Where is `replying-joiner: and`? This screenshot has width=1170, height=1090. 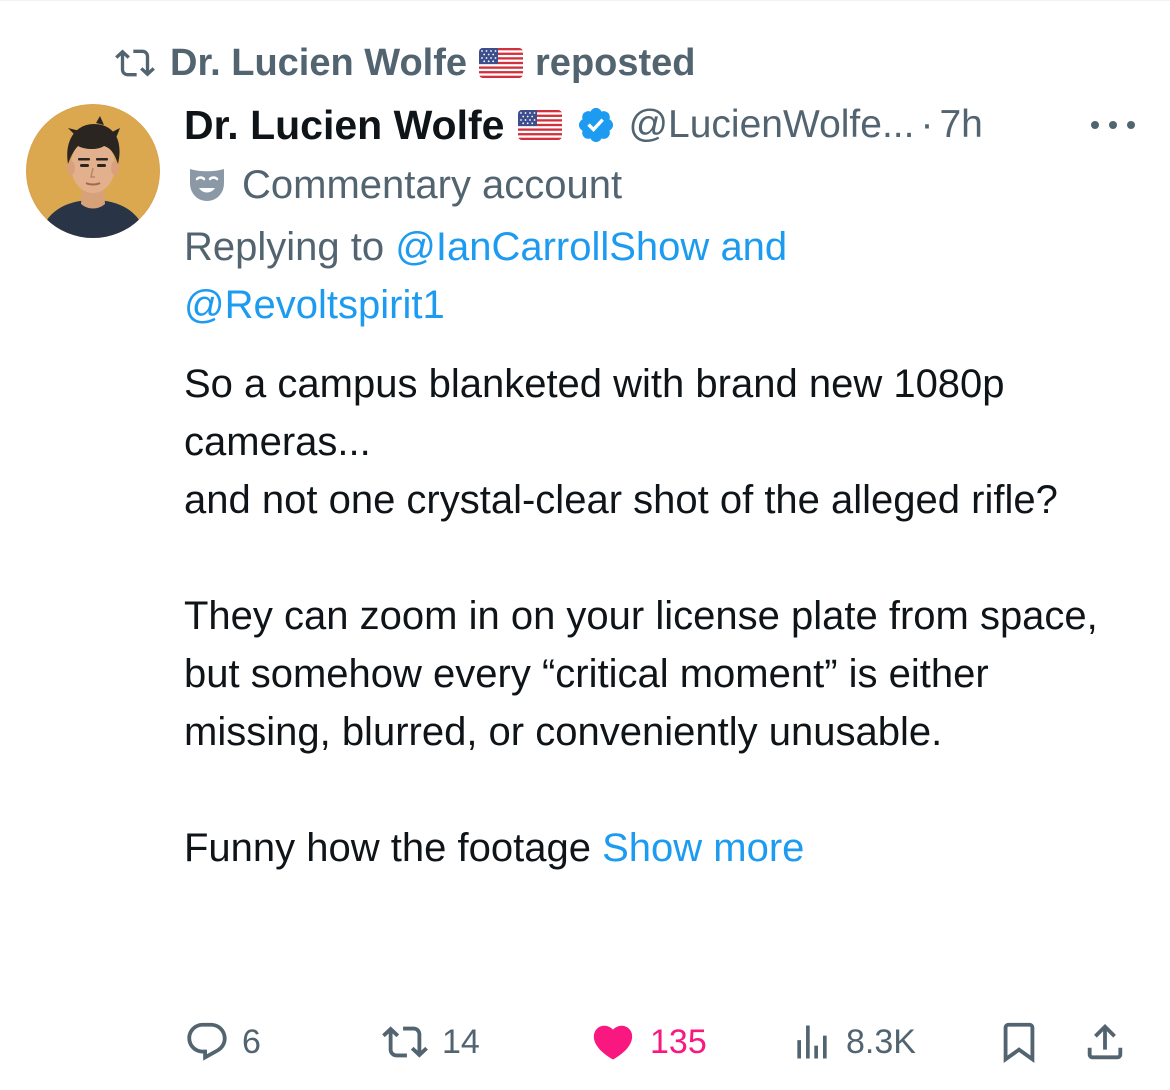 replying-joiner: and is located at coordinates (754, 247).